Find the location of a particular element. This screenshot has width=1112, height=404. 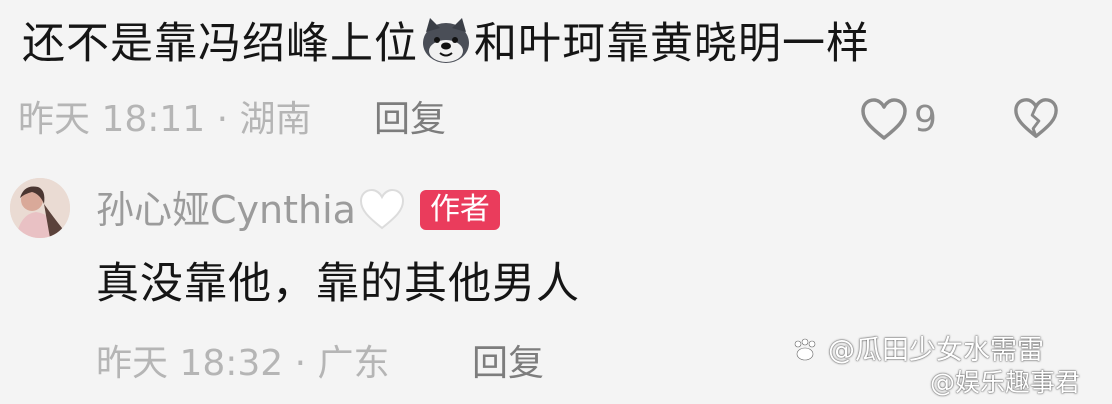

watermark-line-1: @瓜田少女水需雷 is located at coordinates (917, 351).